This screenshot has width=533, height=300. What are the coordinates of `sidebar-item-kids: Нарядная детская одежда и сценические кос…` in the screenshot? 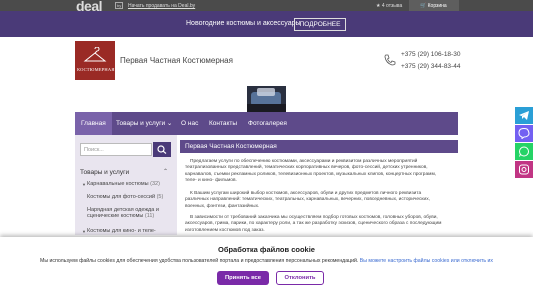 It's located at (123, 213).